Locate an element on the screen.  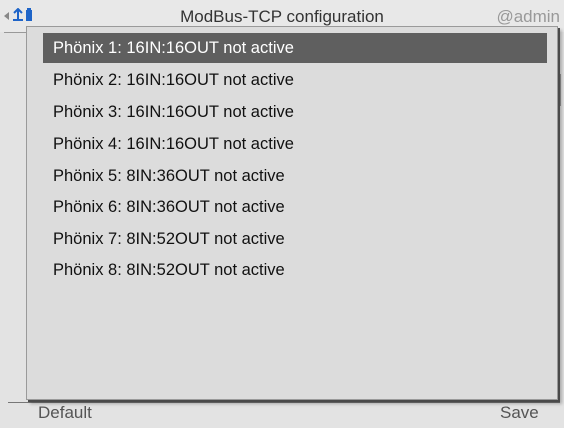
background-field-edge is located at coordinates (559, 90).